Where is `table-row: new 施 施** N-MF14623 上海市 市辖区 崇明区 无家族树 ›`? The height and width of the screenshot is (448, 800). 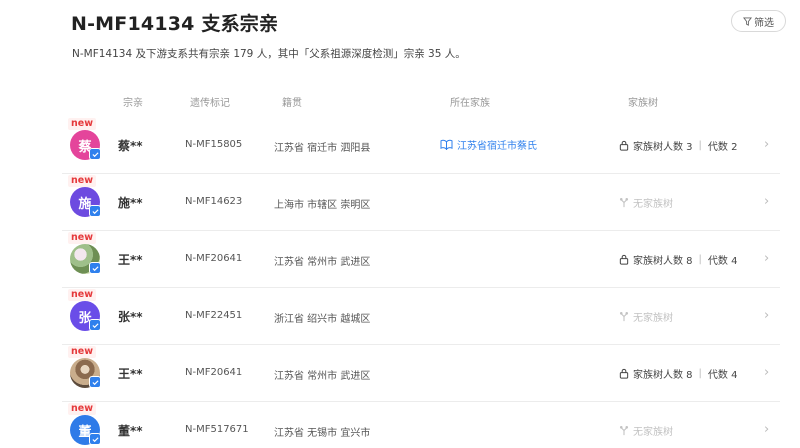
table-row: new 施 施** N-MF14623 上海市 市辖区 崇明区 无家族树 › is located at coordinates (421, 202).